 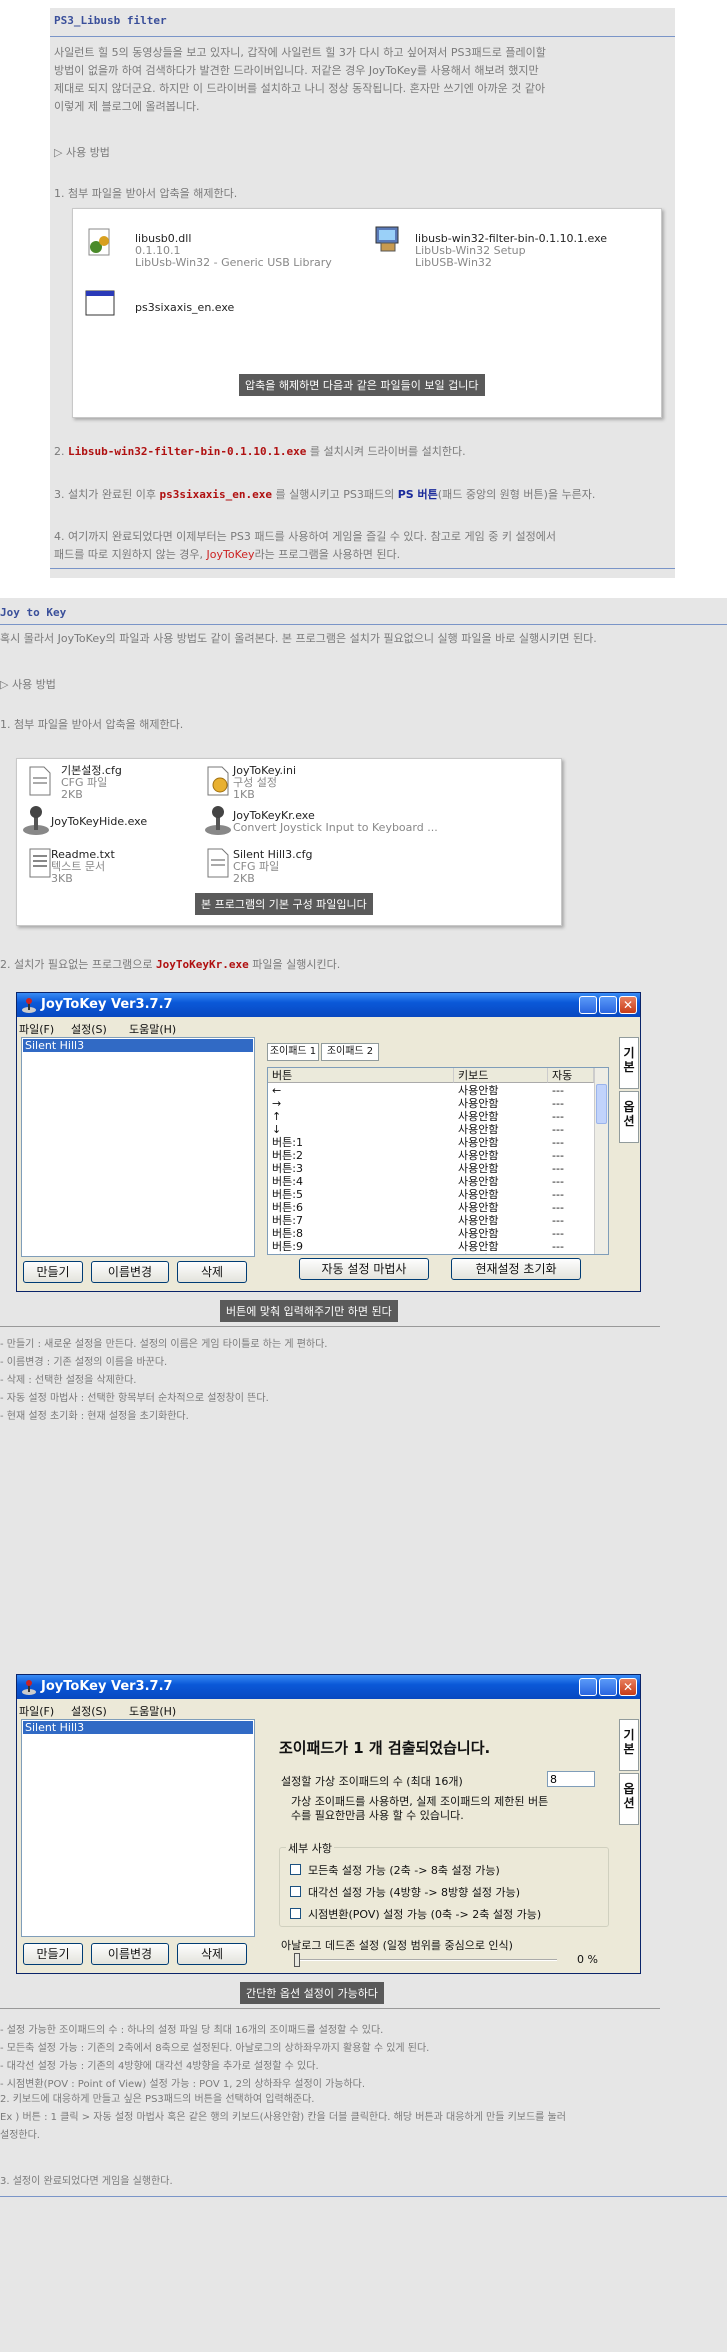 I want to click on table-row: 버튼:1 사용안함 ---, so click(x=431, y=1142).